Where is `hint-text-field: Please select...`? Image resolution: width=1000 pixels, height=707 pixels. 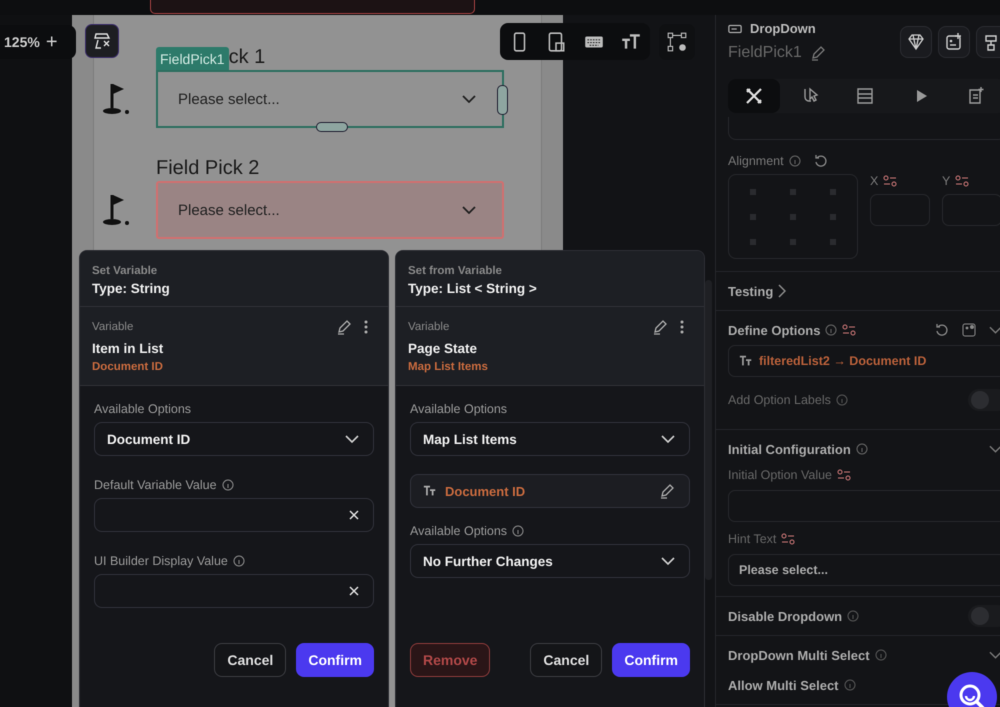
hint-text-field: Please select... is located at coordinates (864, 570).